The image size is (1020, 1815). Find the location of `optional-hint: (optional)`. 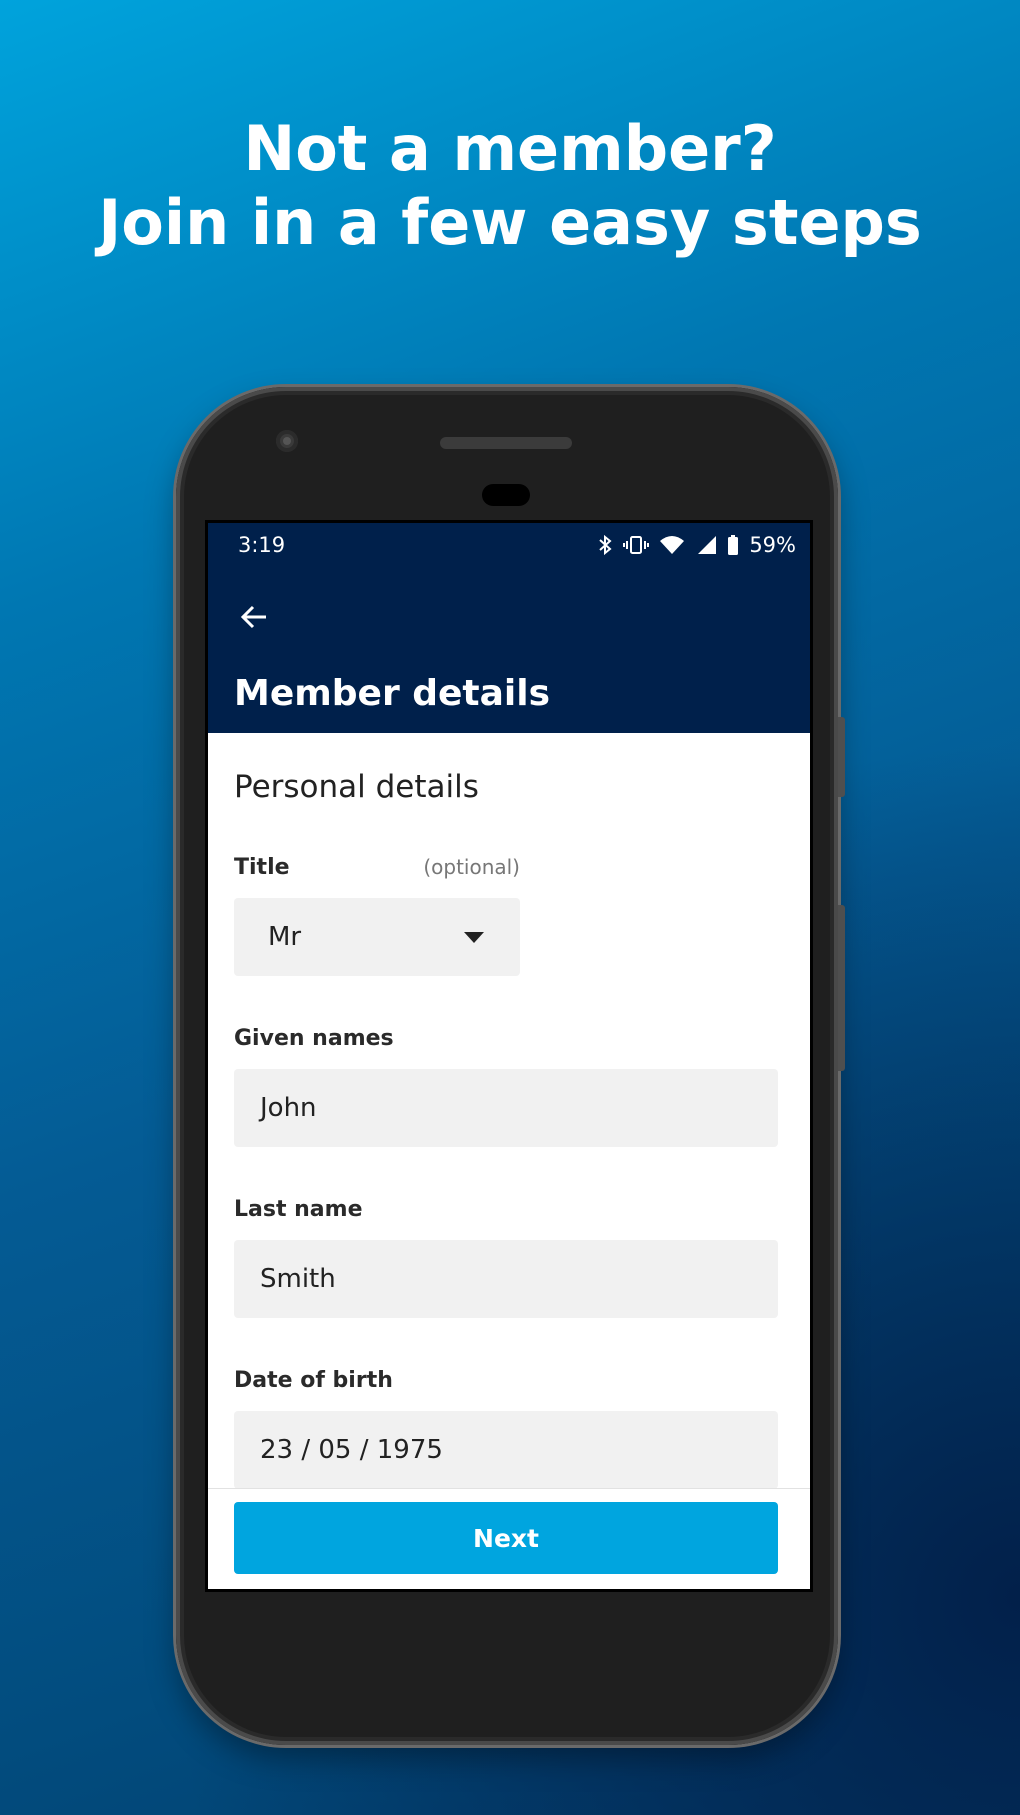

optional-hint: (optional) is located at coordinates (471, 867).